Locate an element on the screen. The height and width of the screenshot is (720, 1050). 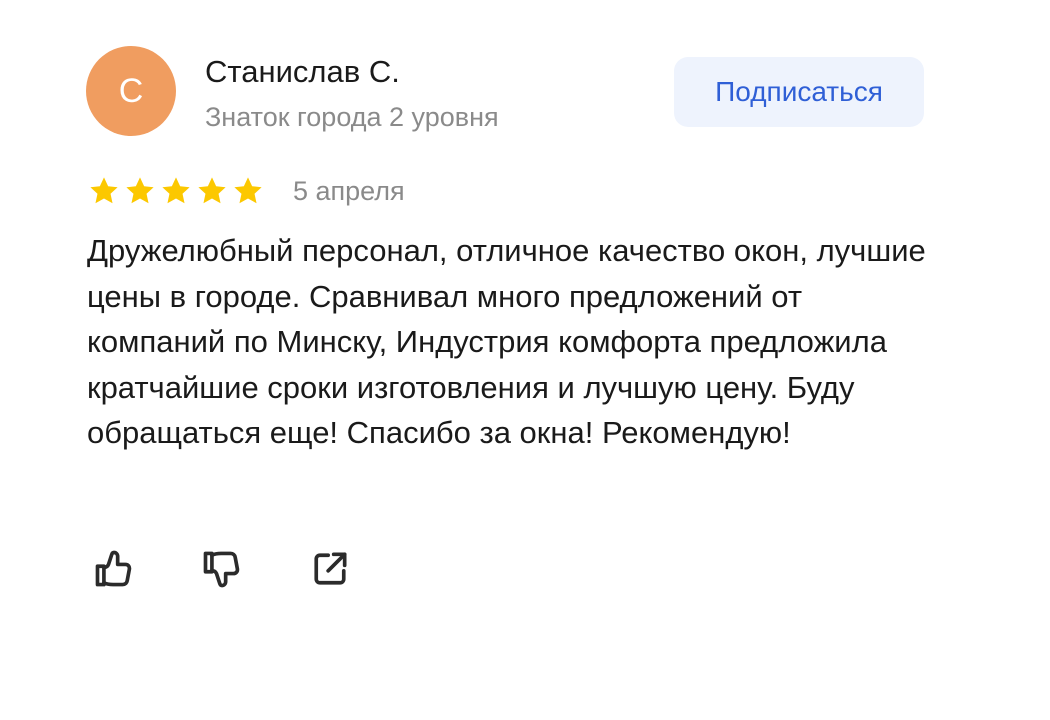
thumbs-down-icon is located at coordinates (221, 569).